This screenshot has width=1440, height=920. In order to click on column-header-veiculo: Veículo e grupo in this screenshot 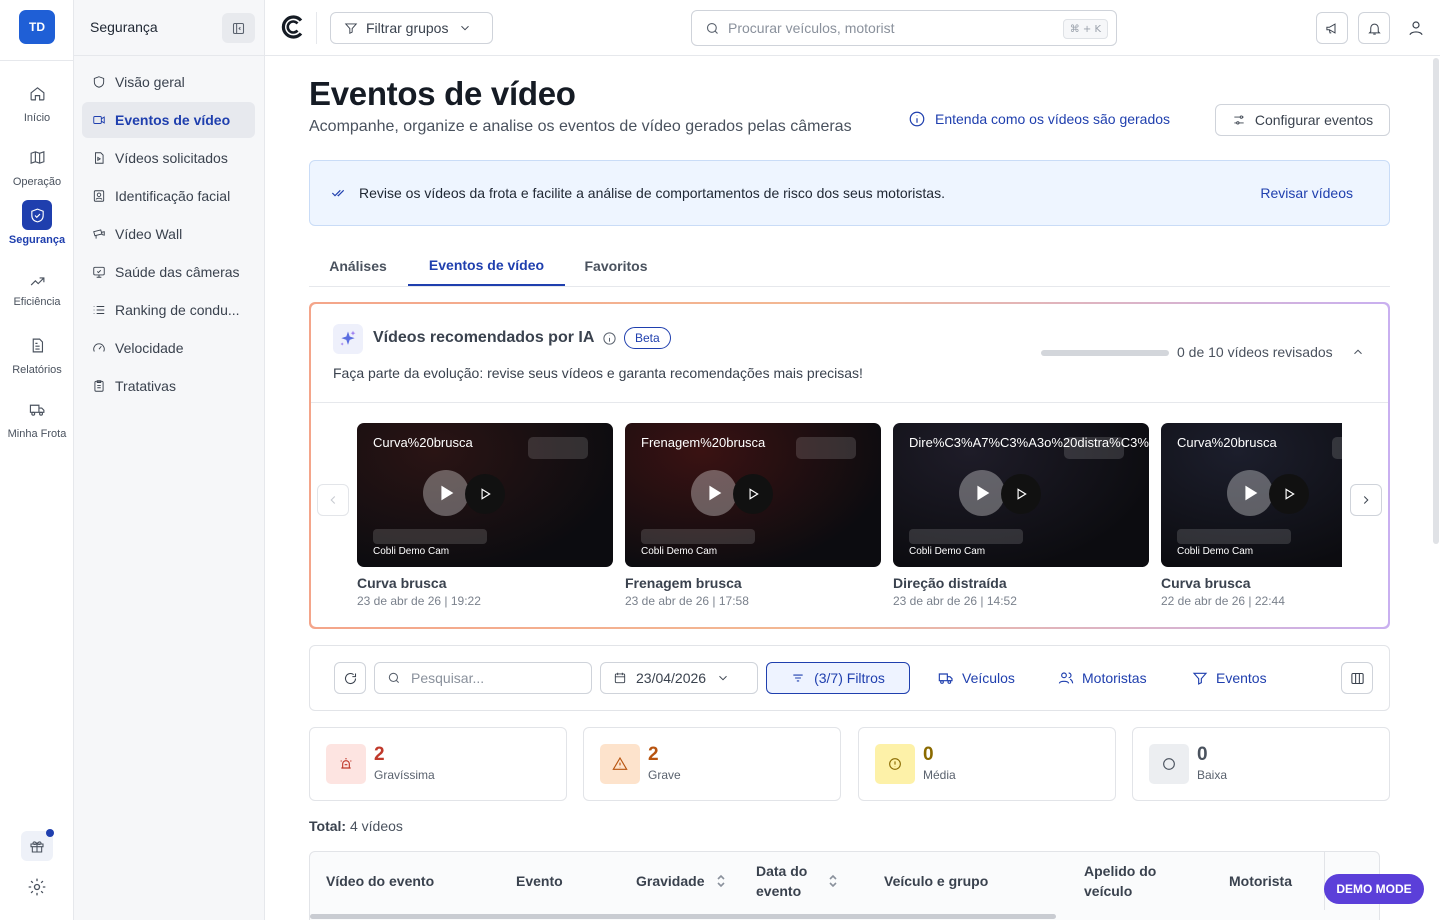, I will do `click(936, 881)`.